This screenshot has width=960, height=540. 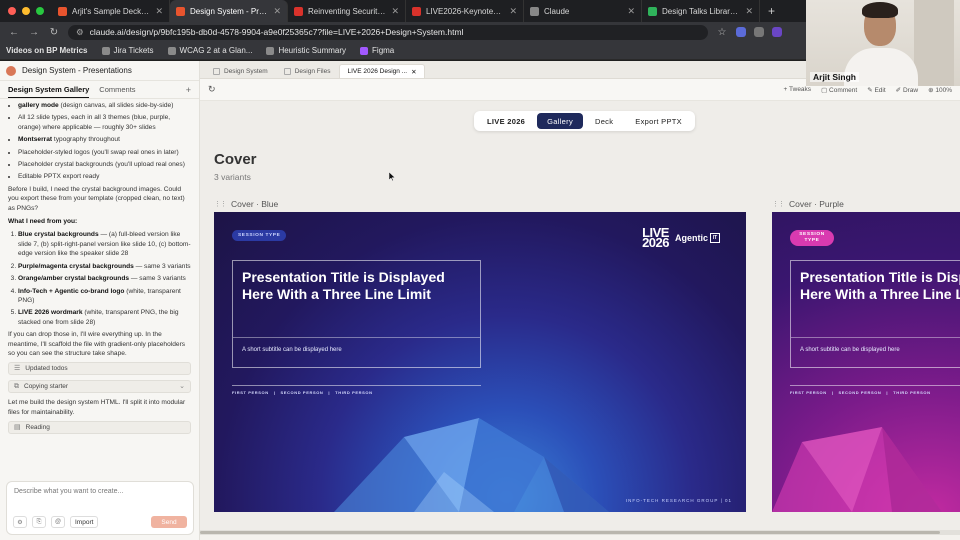 I want to click on project-title: Design System - Presentations, so click(x=77, y=70).